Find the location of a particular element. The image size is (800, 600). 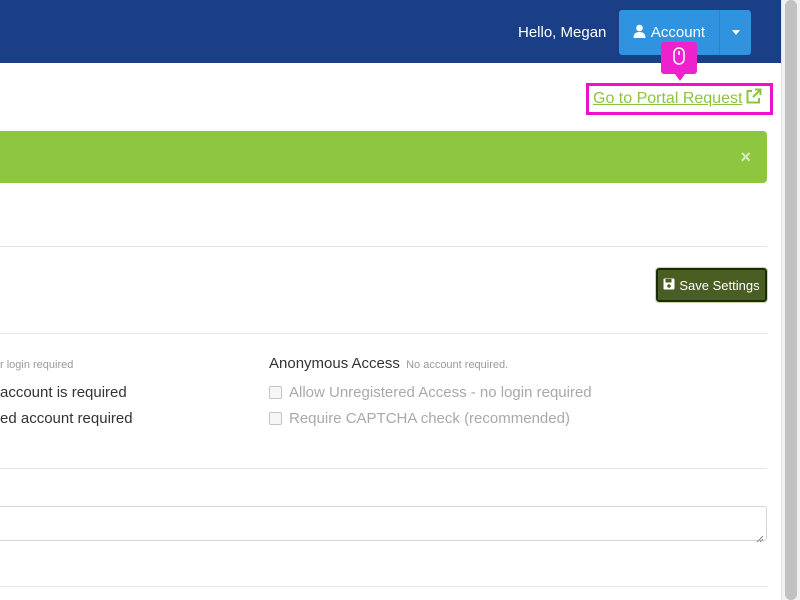

registered-option-2-label: ed account required is located at coordinates (66, 418).